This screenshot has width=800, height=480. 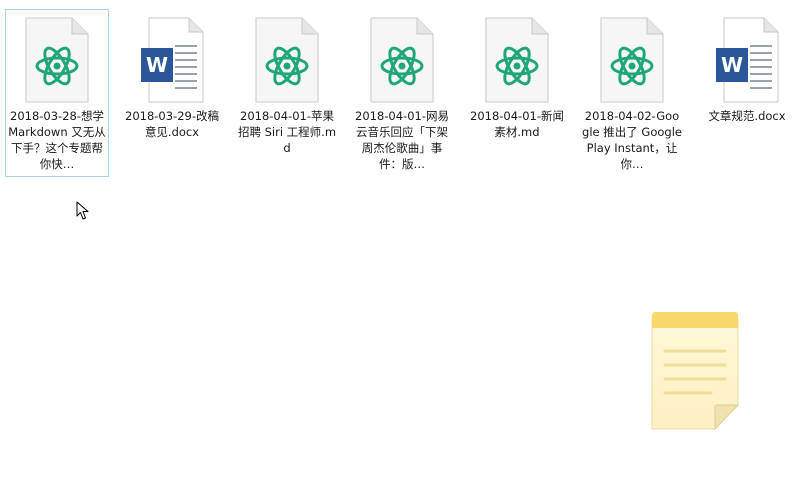 I want to click on sticky-notes-icon, so click(x=695, y=371).